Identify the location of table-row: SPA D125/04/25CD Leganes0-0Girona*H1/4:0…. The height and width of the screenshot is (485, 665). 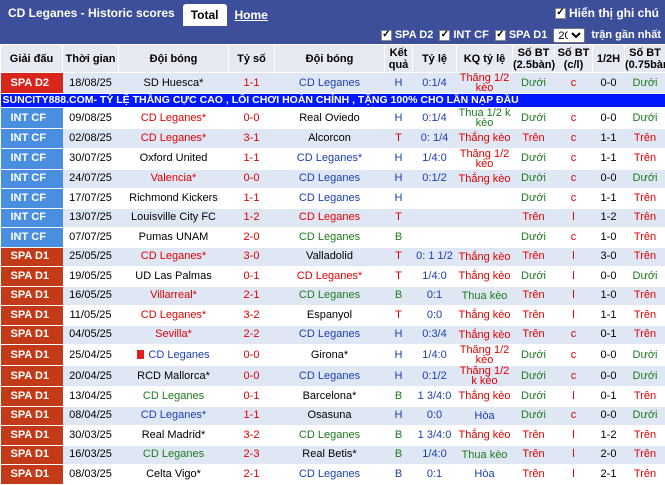
(333, 355).